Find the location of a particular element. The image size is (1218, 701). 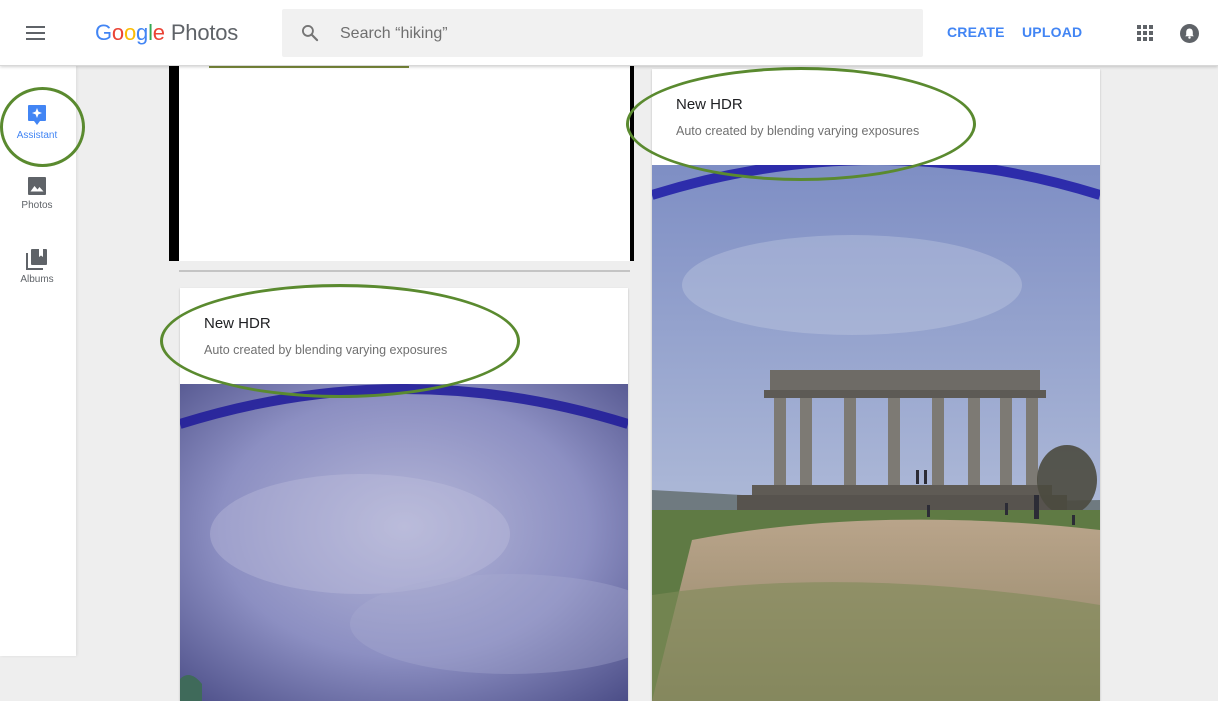

upload-button: UPLOAD is located at coordinates (1052, 32).